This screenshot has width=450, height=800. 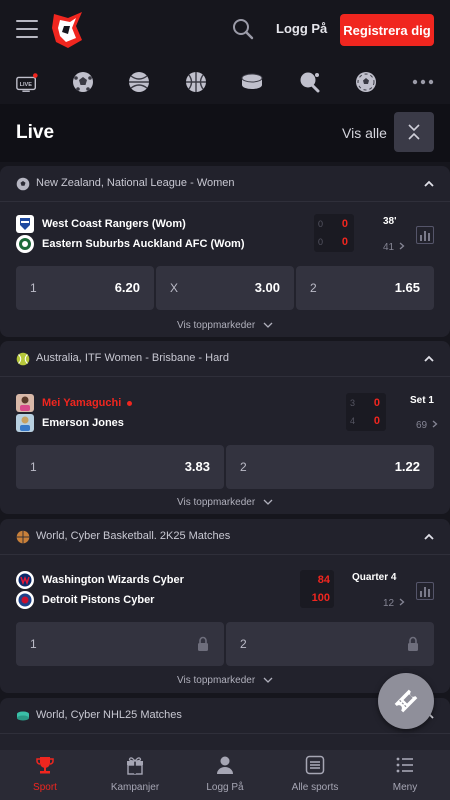 I want to click on odds-button: 1 3.83, so click(x=120, y=467).